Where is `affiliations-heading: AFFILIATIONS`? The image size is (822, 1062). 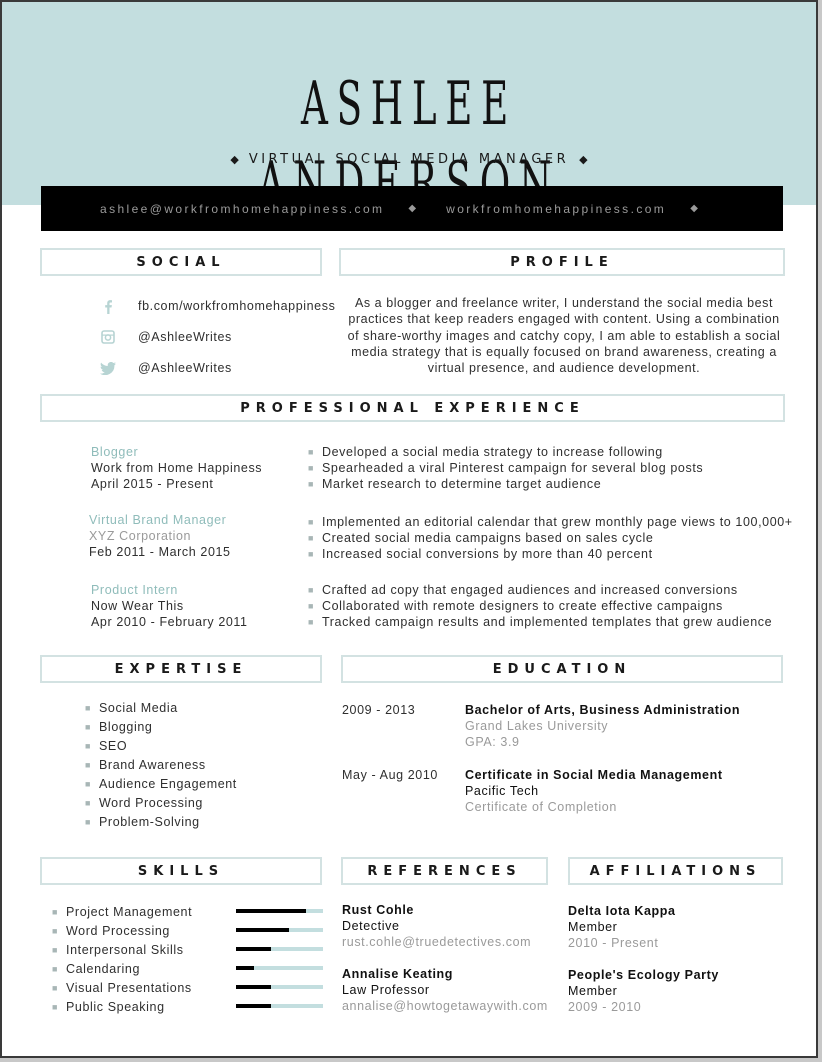 affiliations-heading: AFFILIATIONS is located at coordinates (675, 871).